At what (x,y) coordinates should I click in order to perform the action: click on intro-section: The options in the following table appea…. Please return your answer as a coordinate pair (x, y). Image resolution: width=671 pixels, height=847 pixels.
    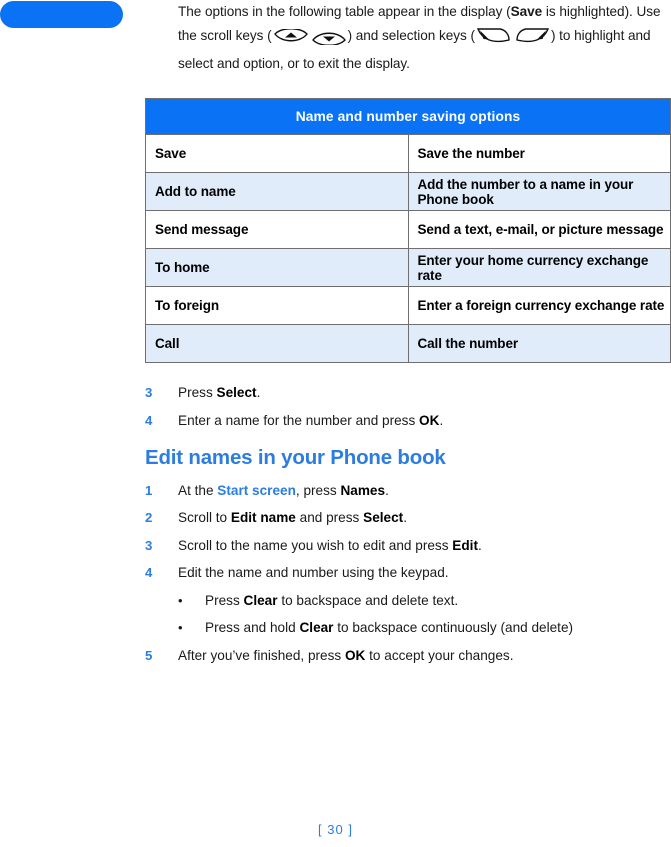
    Looking at the image, I should click on (408, 38).